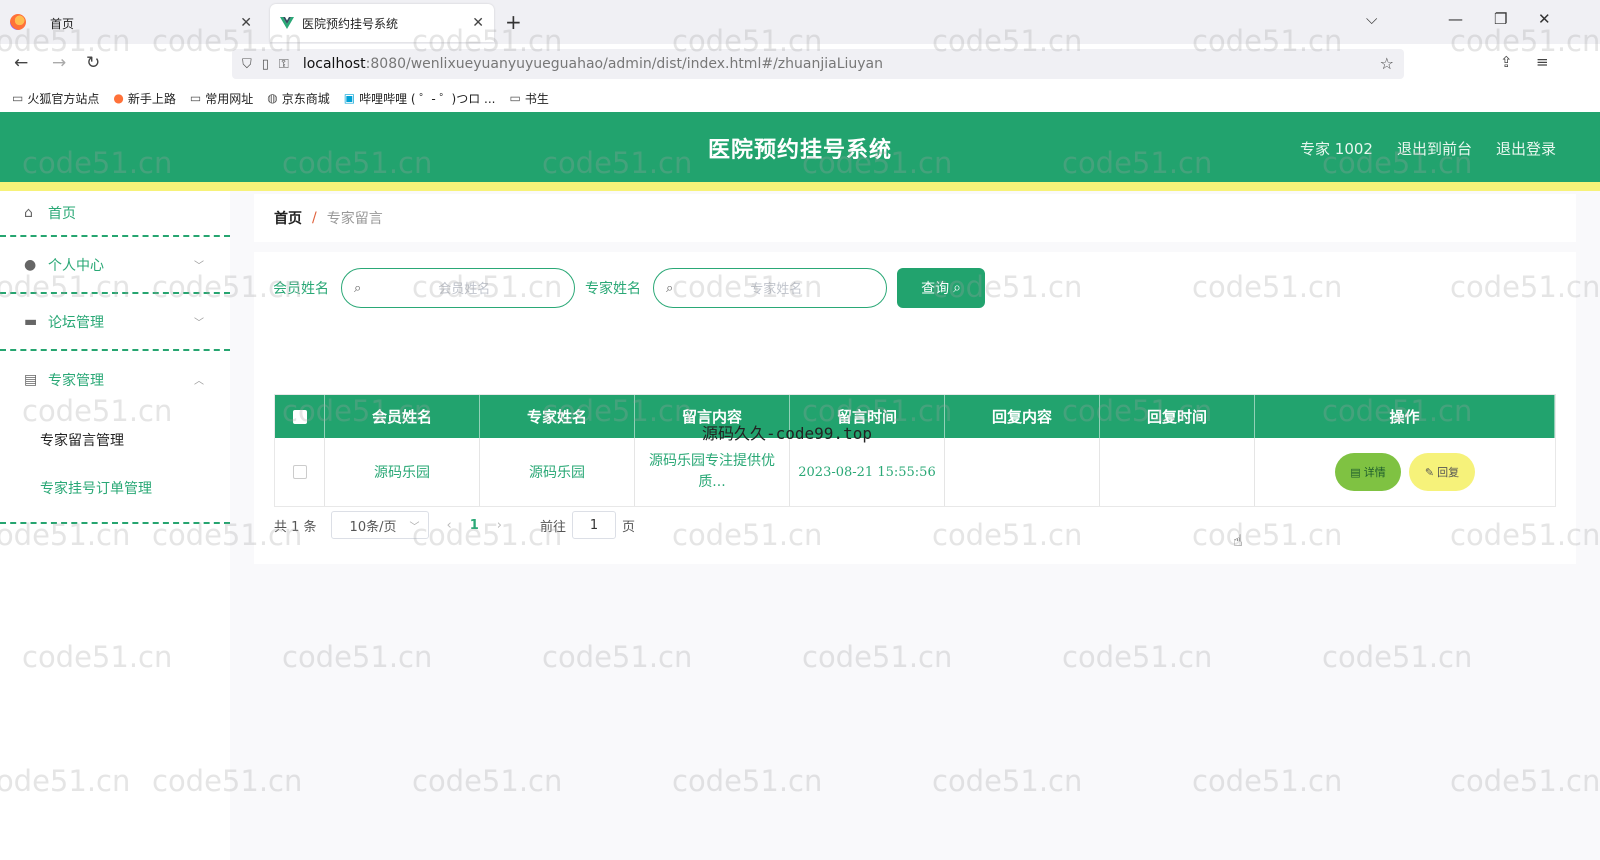 The image size is (1600, 860). What do you see at coordinates (629, 527) in the screenshot?
I see `goto-suffix: 页` at bounding box center [629, 527].